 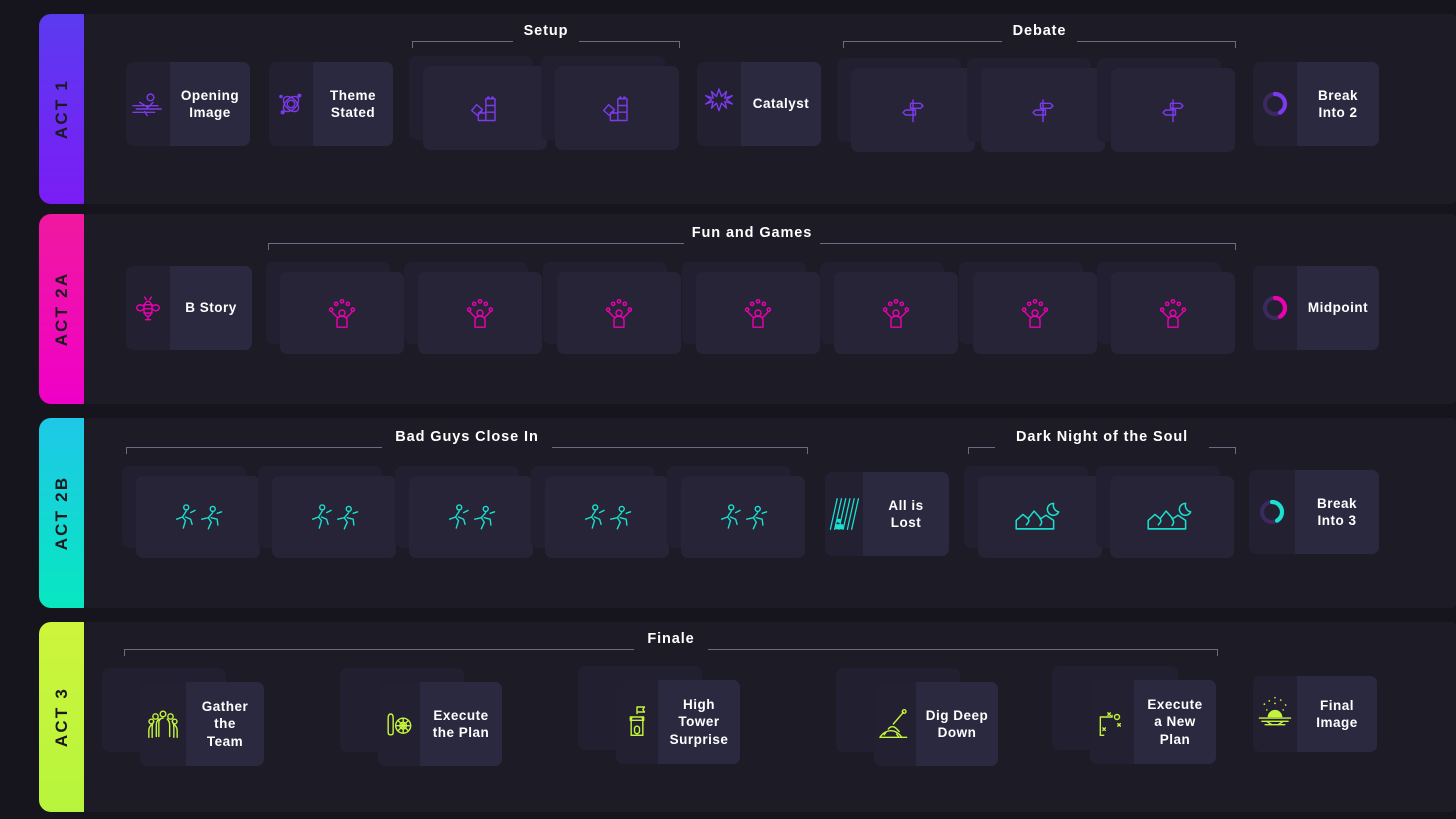 I want to click on beat-card-high-tower-surprise: High Tower Surprise, so click(x=678, y=722).